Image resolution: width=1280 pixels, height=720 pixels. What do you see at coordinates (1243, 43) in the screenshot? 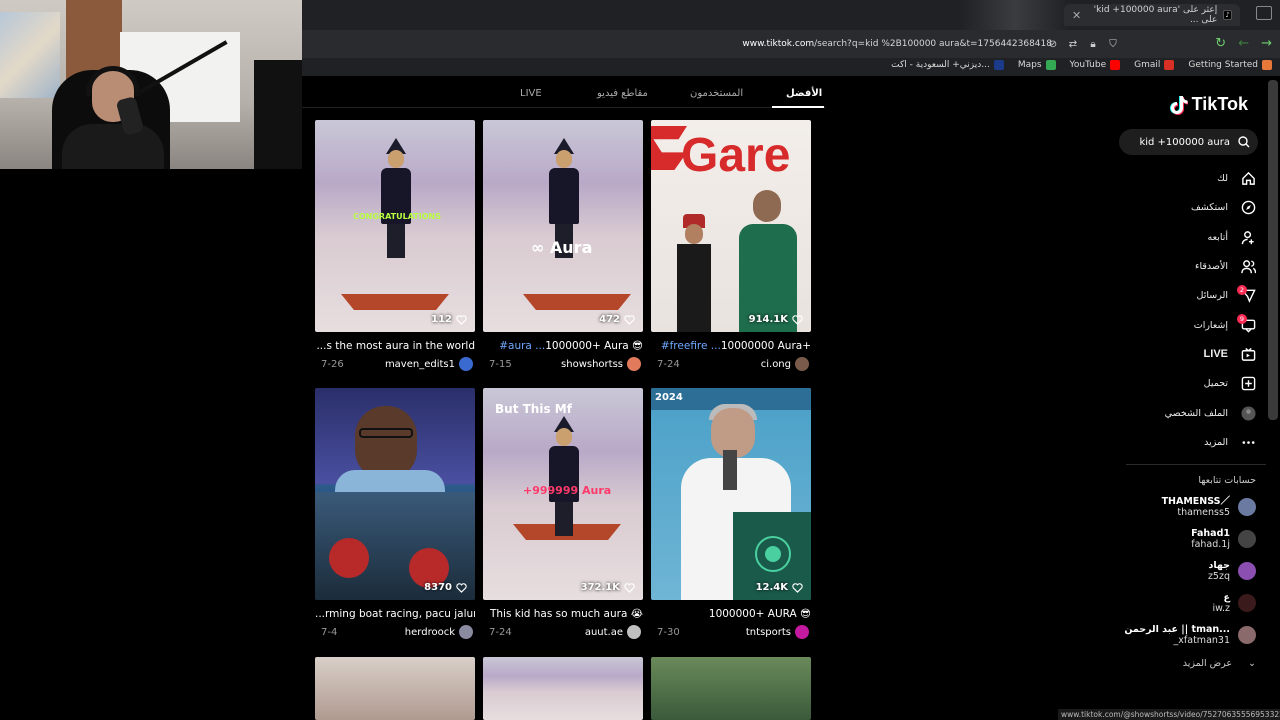
I see `back-arrow-icon: ←` at bounding box center [1243, 43].